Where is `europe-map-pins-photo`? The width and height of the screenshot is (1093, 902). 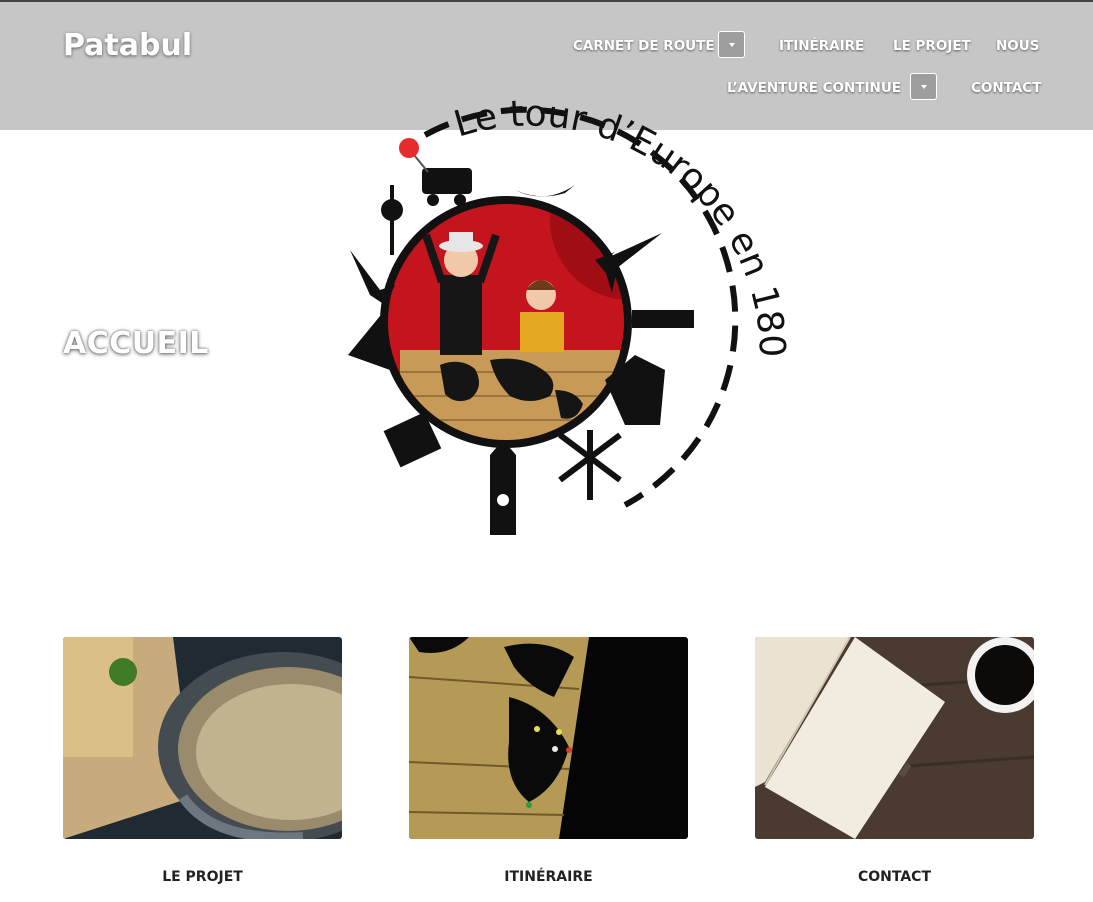
europe-map-pins-photo is located at coordinates (548, 738).